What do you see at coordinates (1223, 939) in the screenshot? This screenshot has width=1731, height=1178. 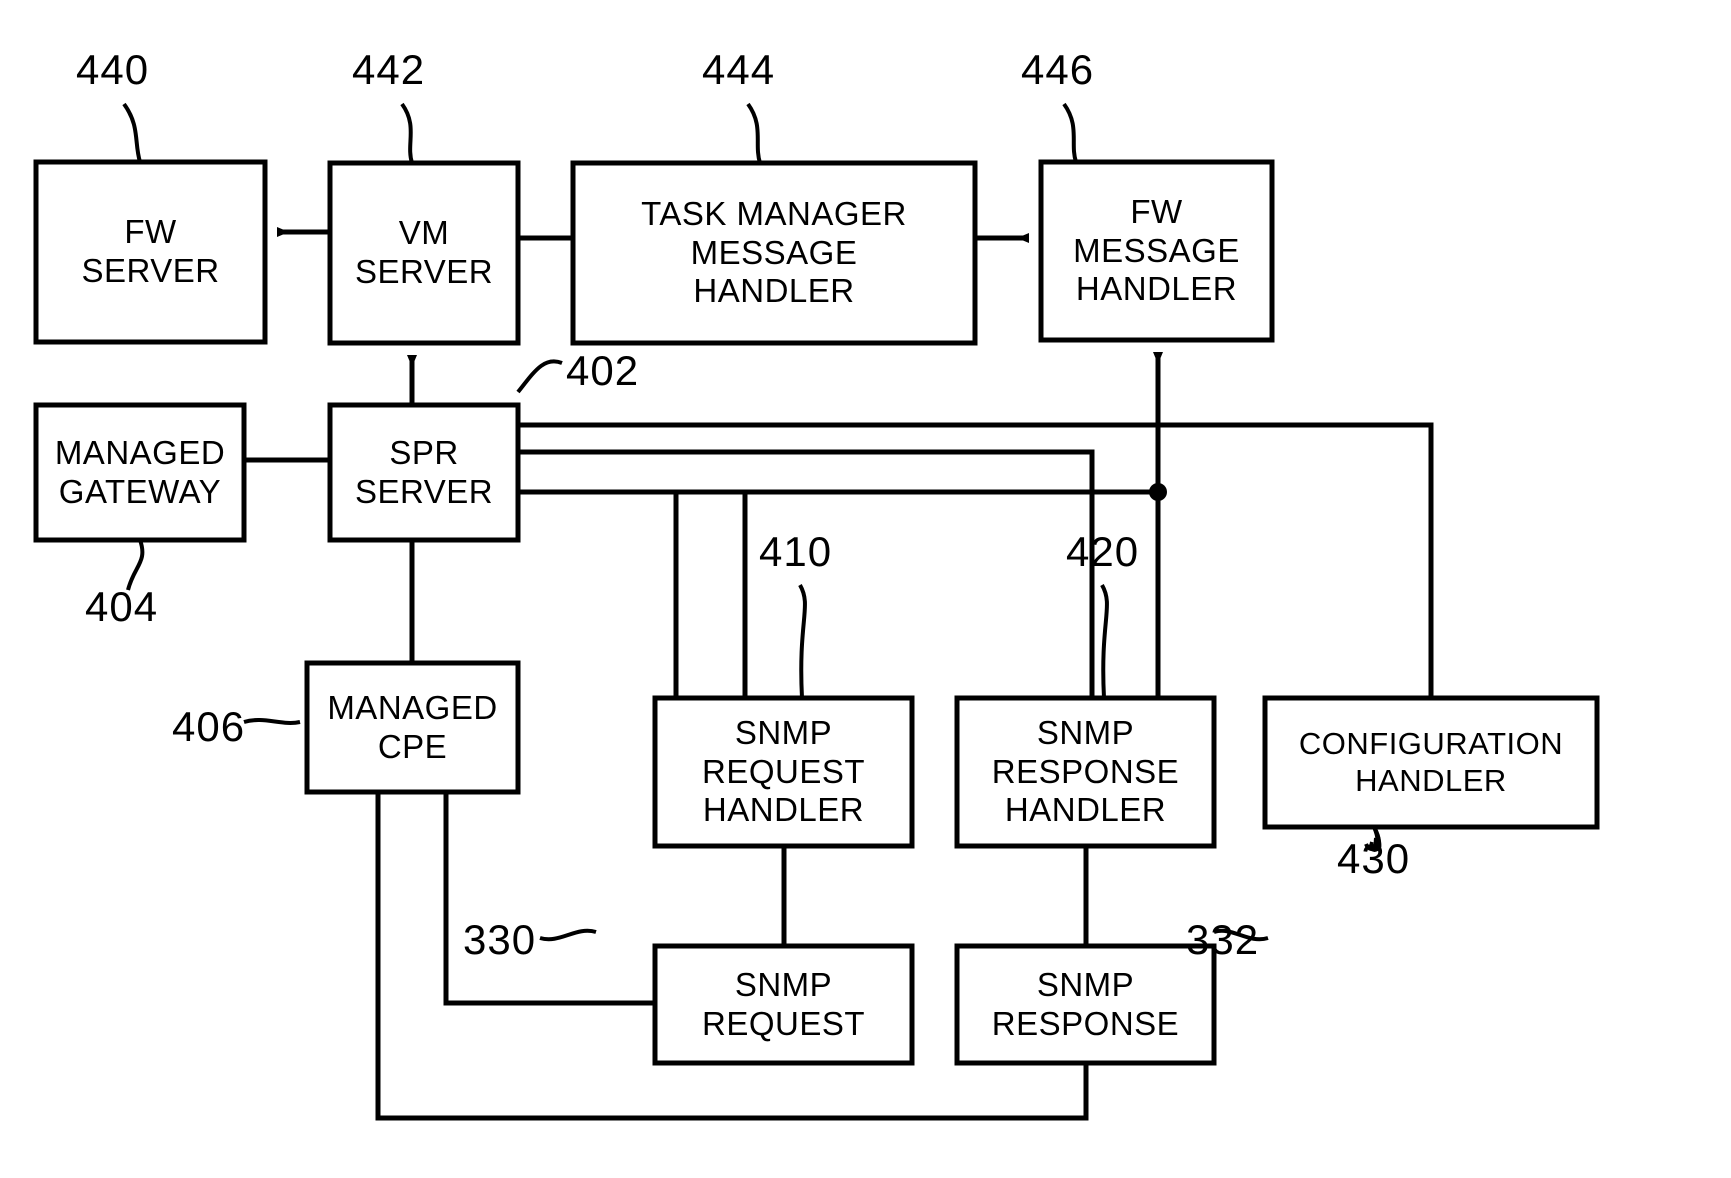 I see `ref-number-332: 332` at bounding box center [1223, 939].